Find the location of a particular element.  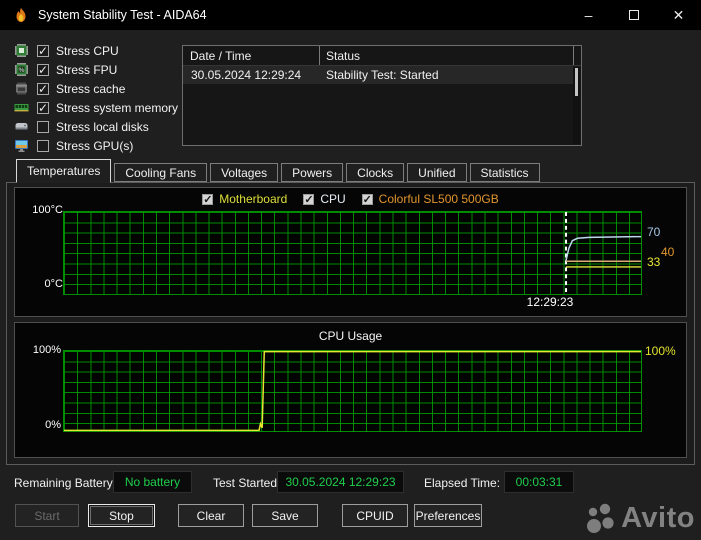

maximize-icon is located at coordinates (633, 15).